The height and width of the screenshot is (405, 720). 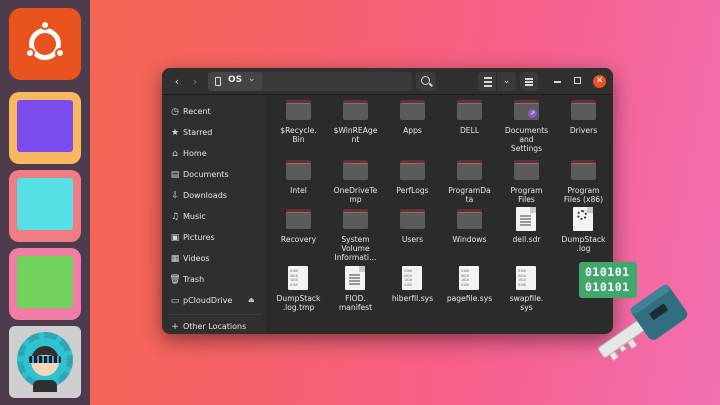 I want to click on sidebar-item-starred: ★ Starred, so click(x=215, y=134).